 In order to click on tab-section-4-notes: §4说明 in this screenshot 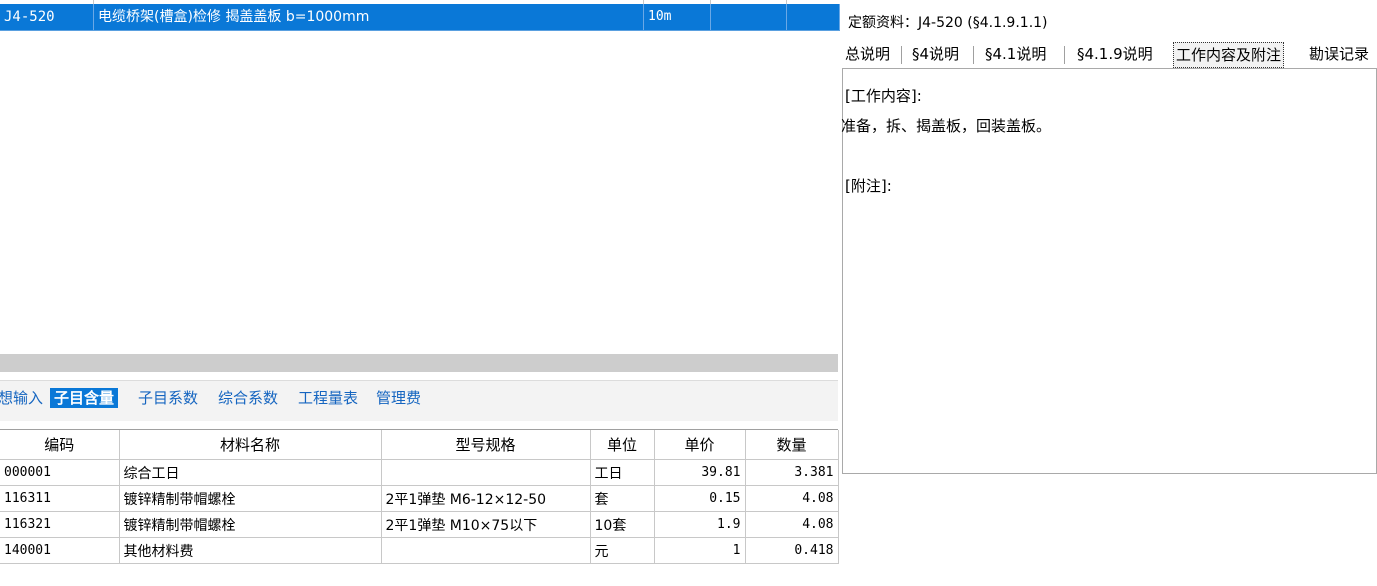, I will do `click(935, 54)`.